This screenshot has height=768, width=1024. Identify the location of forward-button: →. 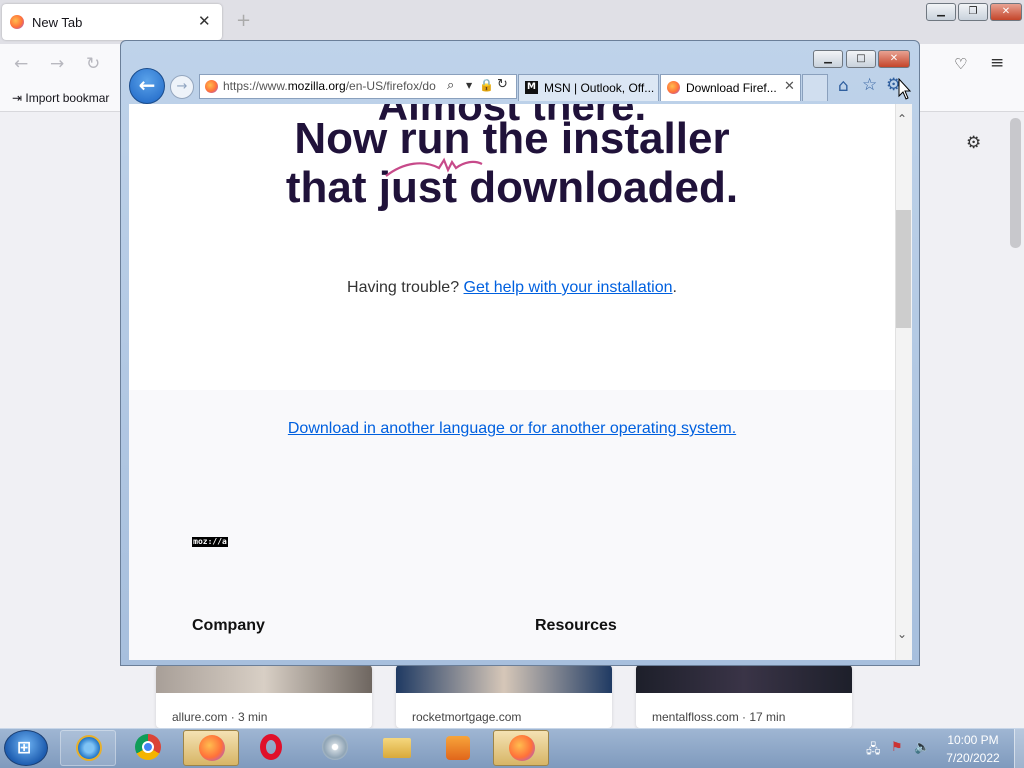
(182, 87).